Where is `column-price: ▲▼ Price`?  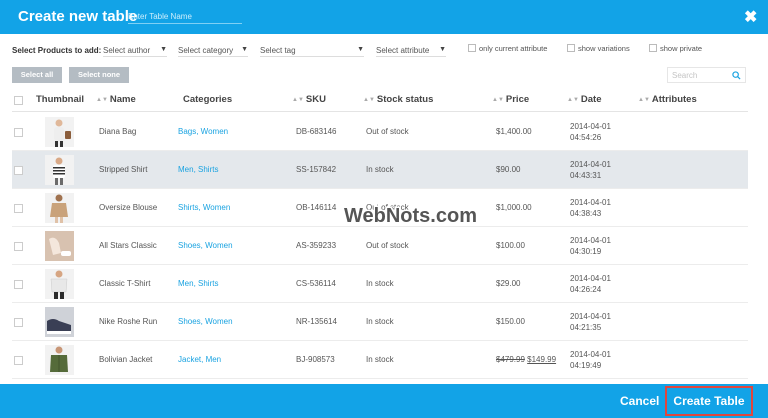 column-price: ▲▼ Price is located at coordinates (510, 99).